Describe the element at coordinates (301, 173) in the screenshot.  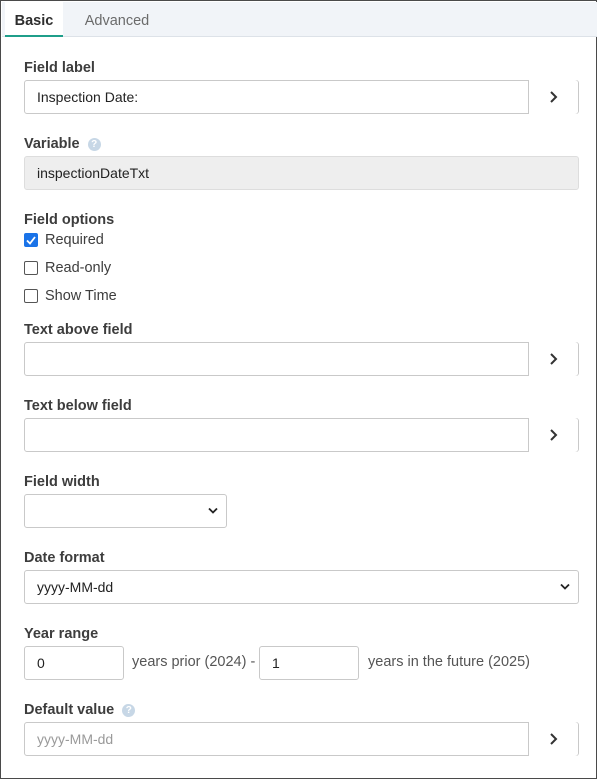
I see `variable-field: inspectionDateTxt` at that location.